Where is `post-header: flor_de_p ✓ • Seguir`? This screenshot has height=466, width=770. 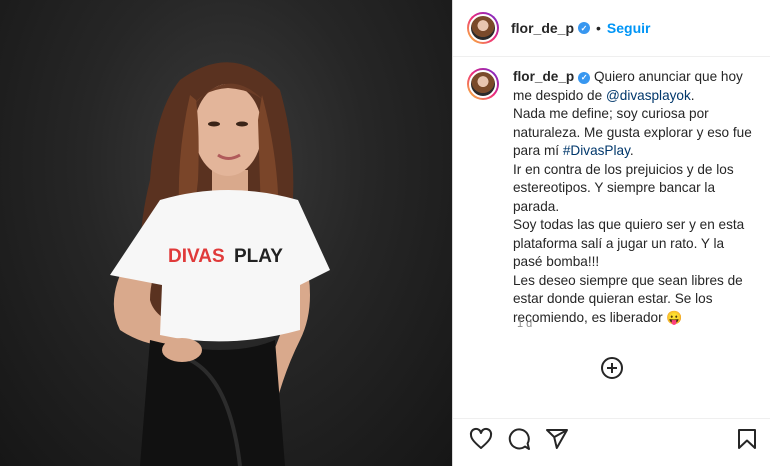
post-header: flor_de_p ✓ • Seguir is located at coordinates (611, 28).